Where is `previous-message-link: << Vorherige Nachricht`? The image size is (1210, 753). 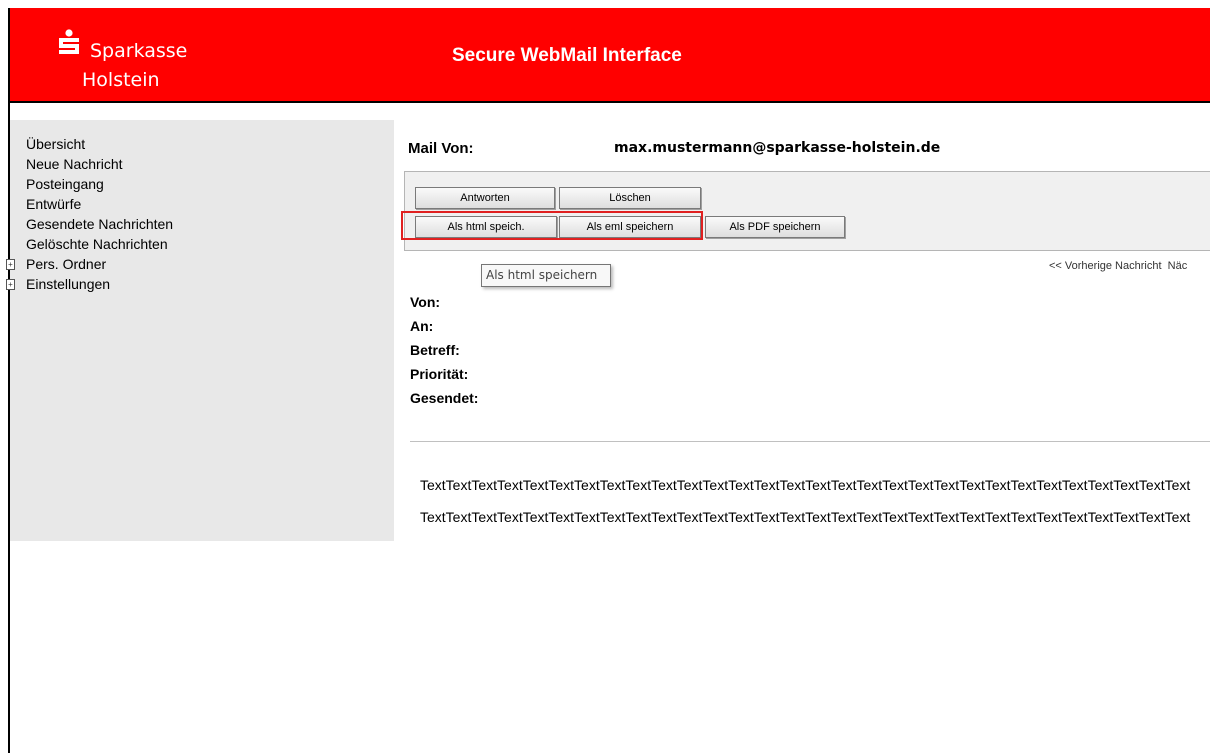 previous-message-link: << Vorherige Nachricht is located at coordinates (1105, 266).